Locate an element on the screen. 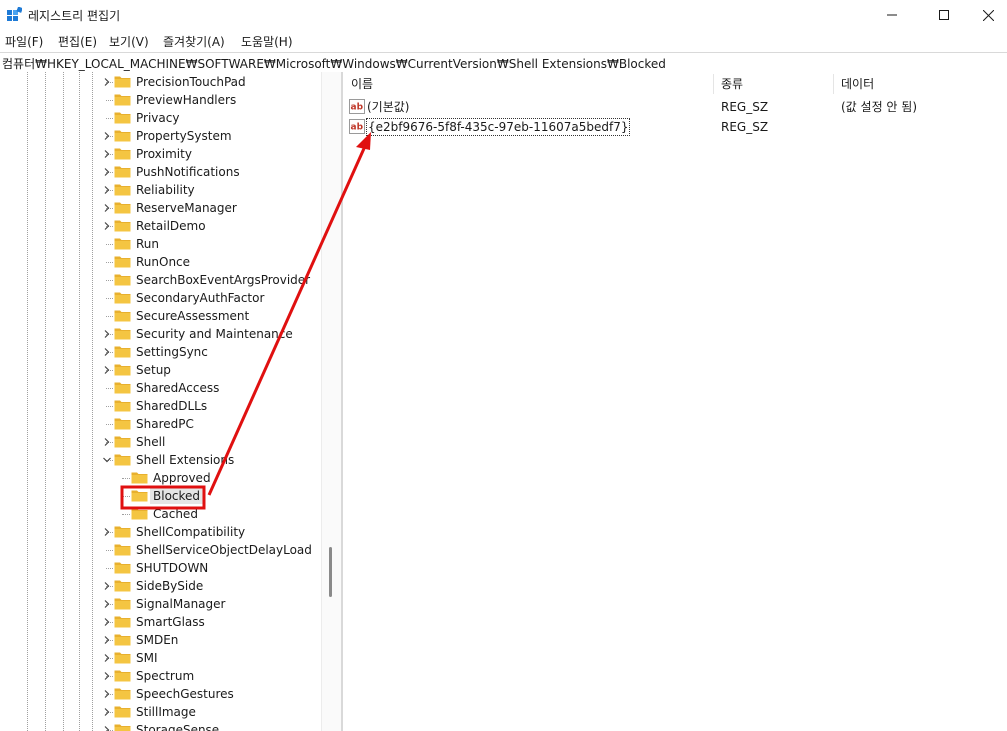  minimize-button is located at coordinates (892, 15).